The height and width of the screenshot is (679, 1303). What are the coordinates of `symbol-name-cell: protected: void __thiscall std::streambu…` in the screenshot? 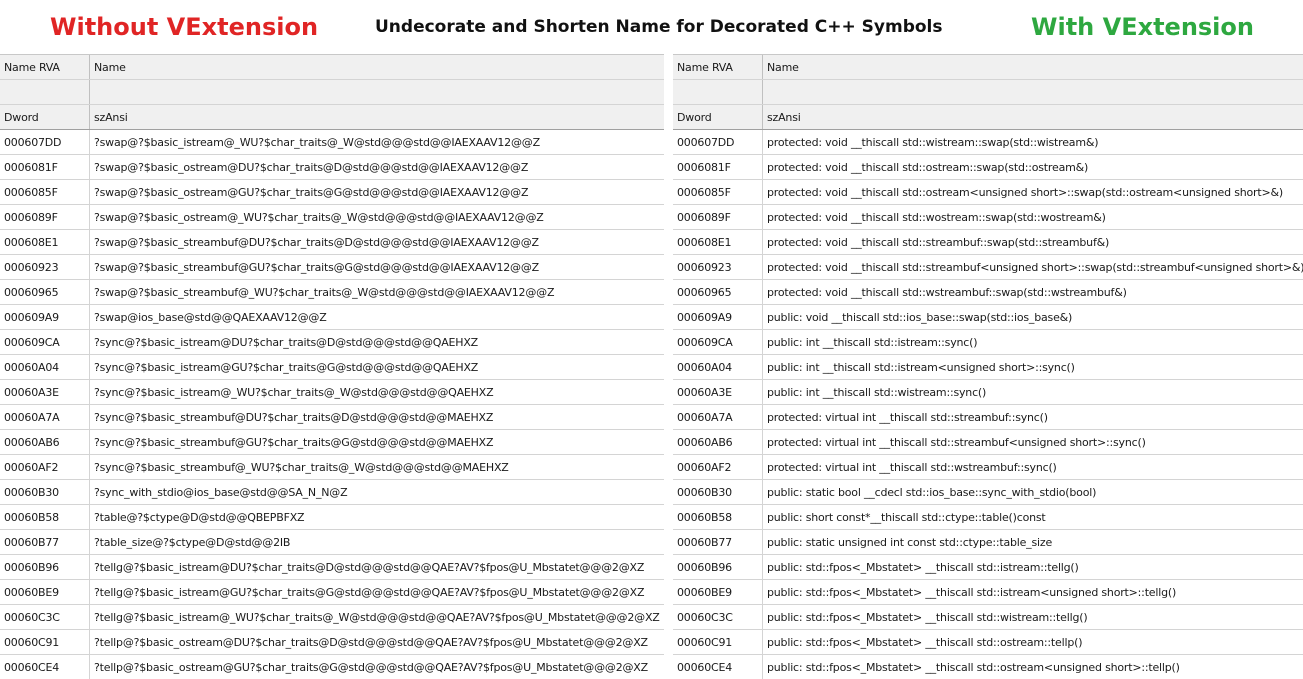 It's located at (1033, 267).